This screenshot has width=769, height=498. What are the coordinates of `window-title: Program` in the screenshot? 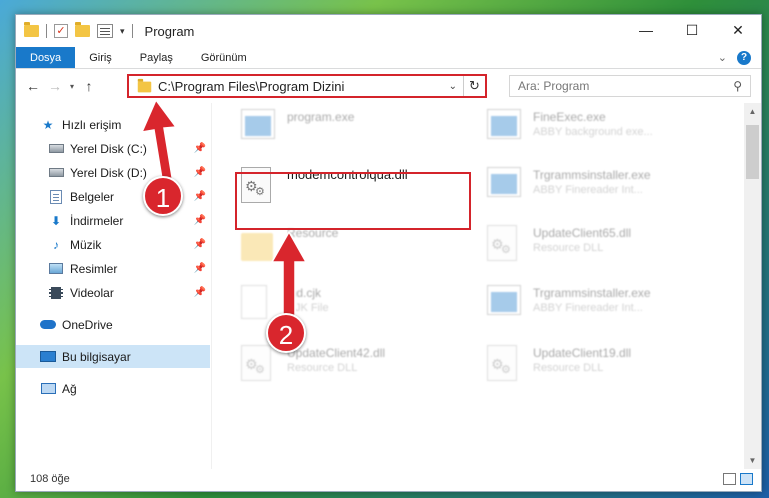 It's located at (169, 31).